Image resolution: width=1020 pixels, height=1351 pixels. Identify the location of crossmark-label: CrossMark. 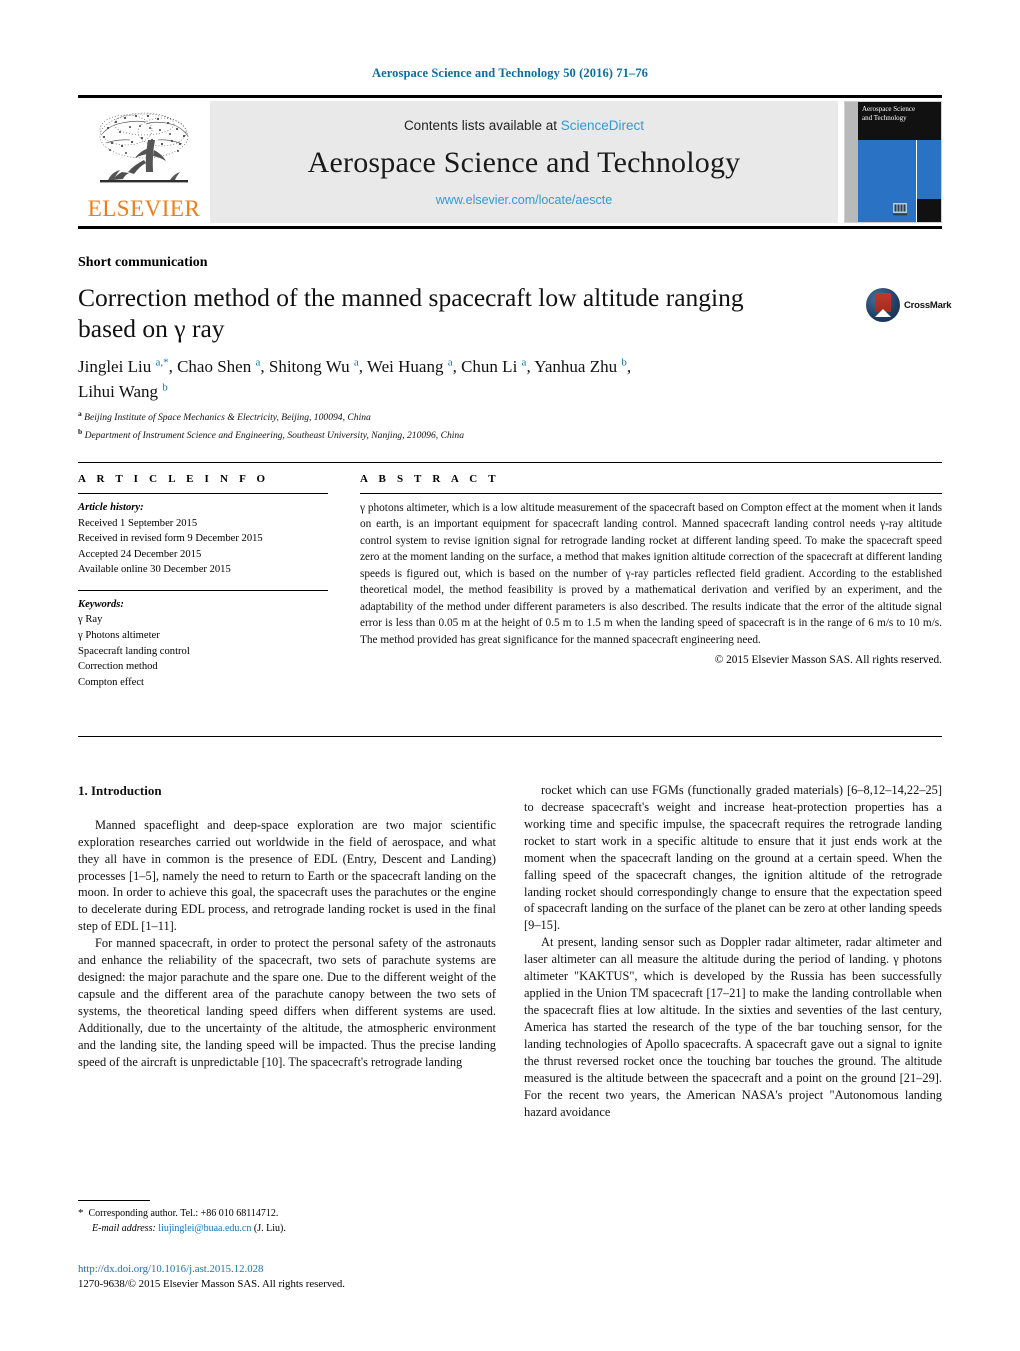
(928, 305).